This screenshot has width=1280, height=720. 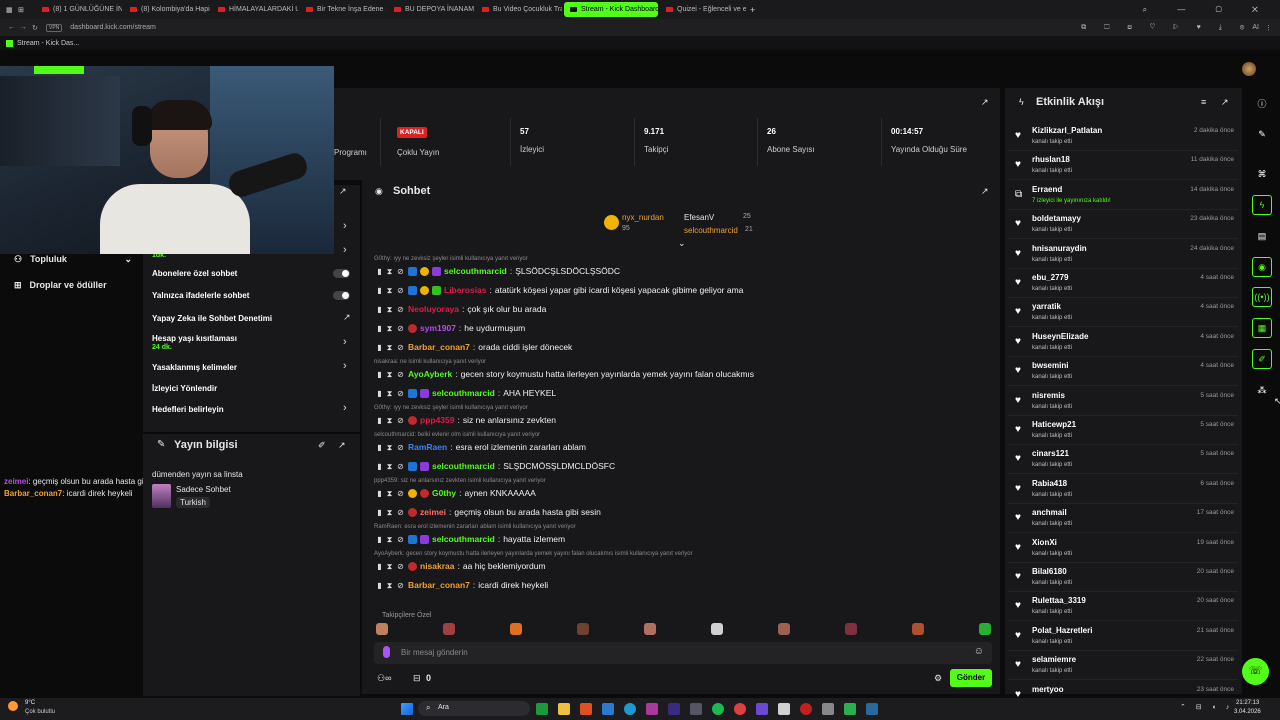 I want to click on activity-username: nisremis, so click(x=1048, y=395).